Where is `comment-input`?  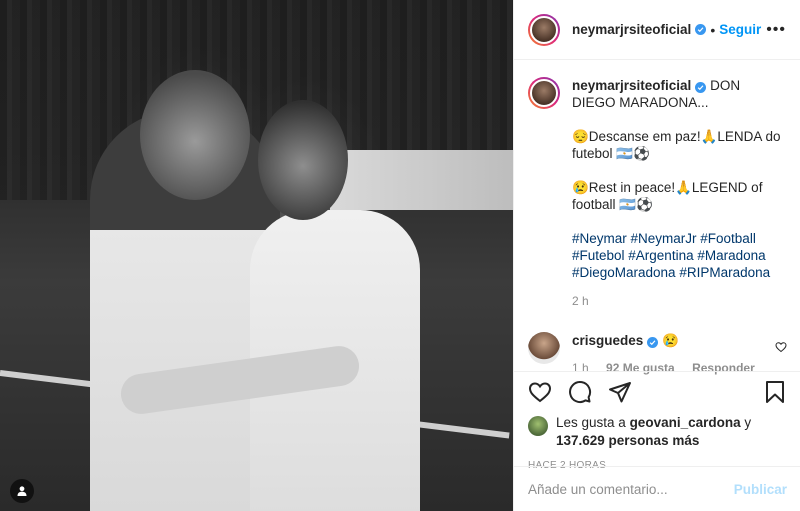 comment-input is located at coordinates (631, 489).